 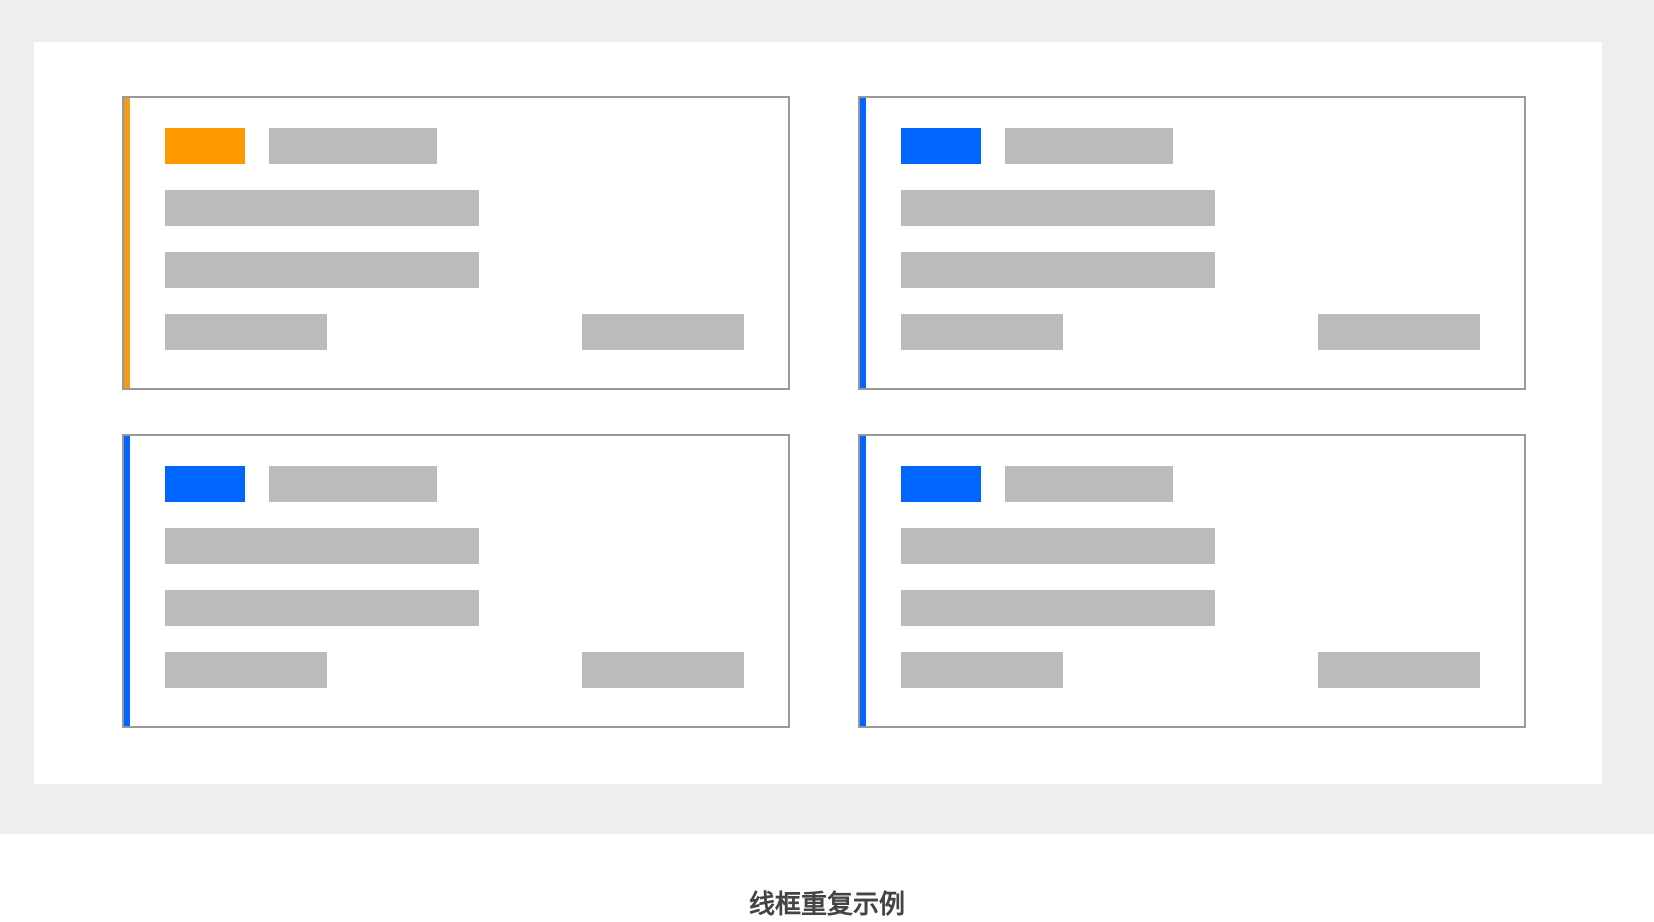 I want to click on figure-caption: 线框重复示例, so click(x=826, y=905).